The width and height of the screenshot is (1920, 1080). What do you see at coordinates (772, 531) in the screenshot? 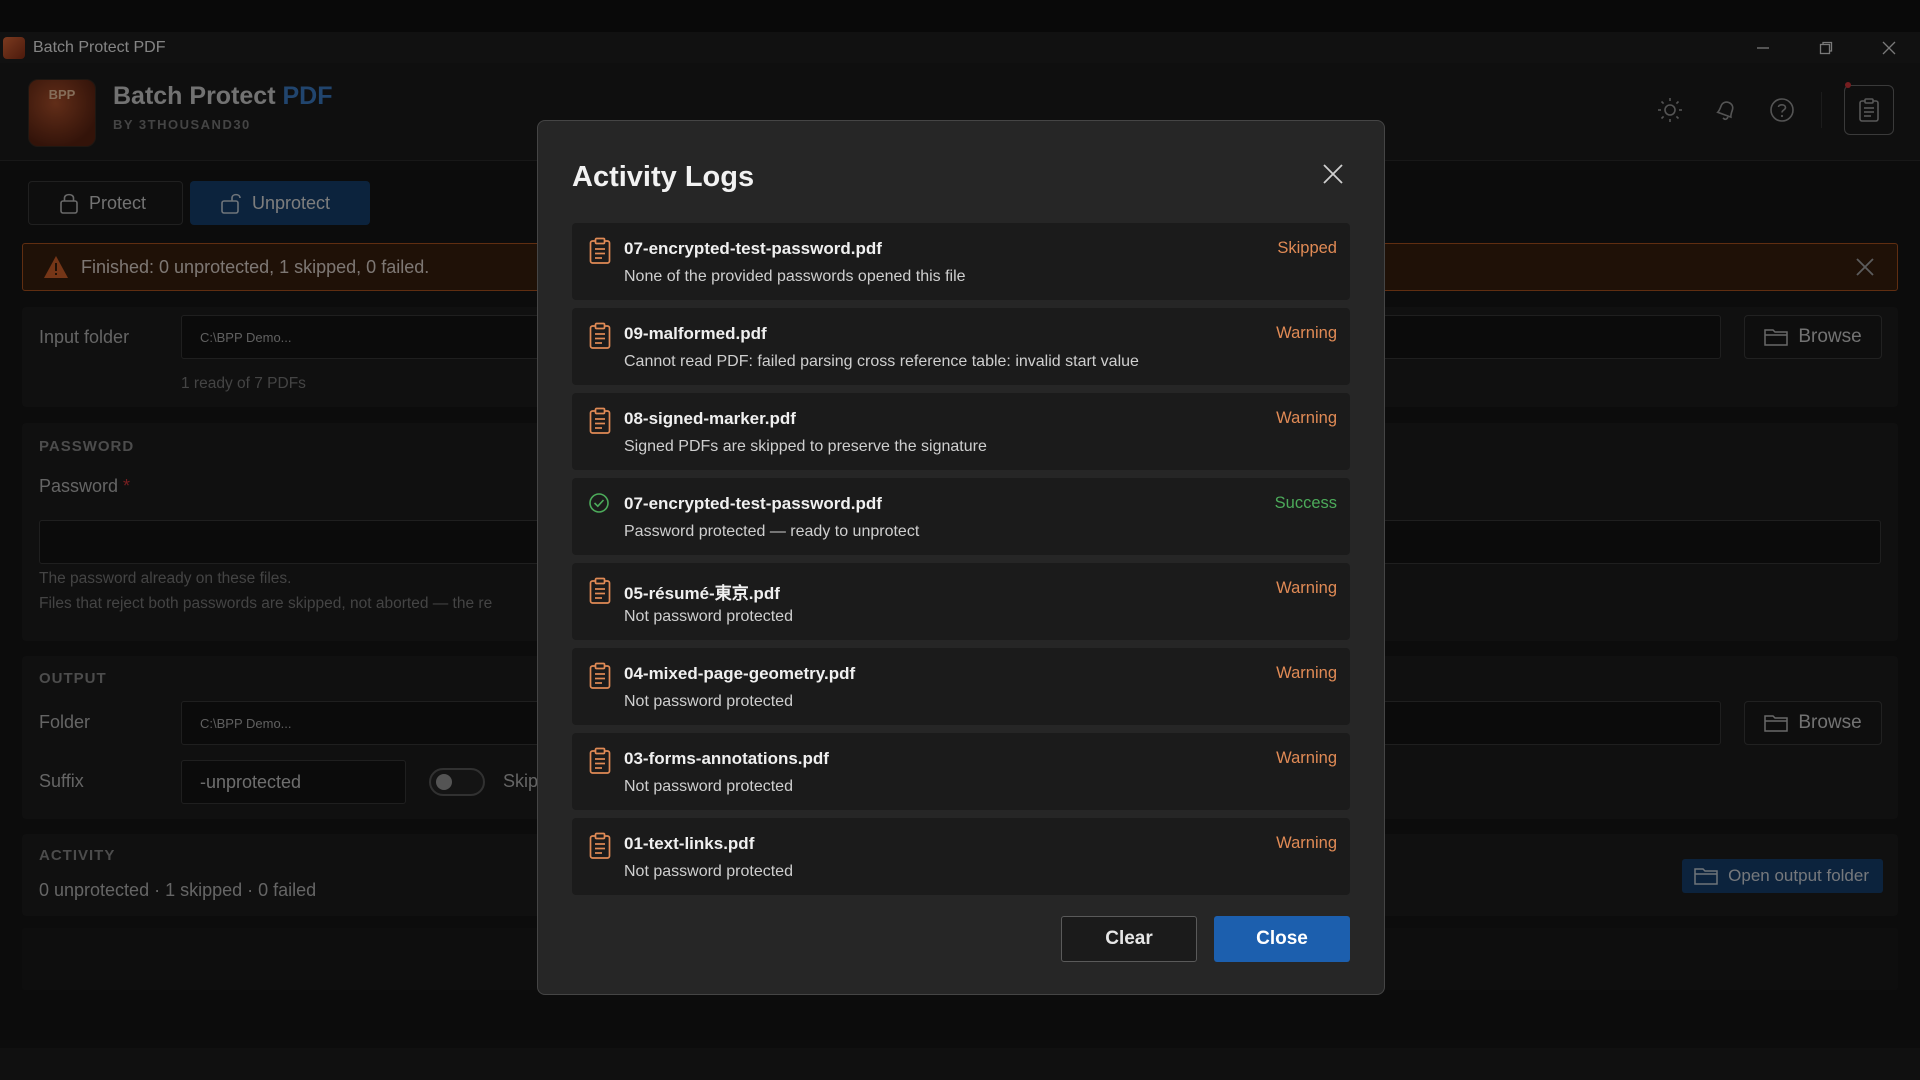
I see `entry-message: Password protected — ready to unprotect` at bounding box center [772, 531].